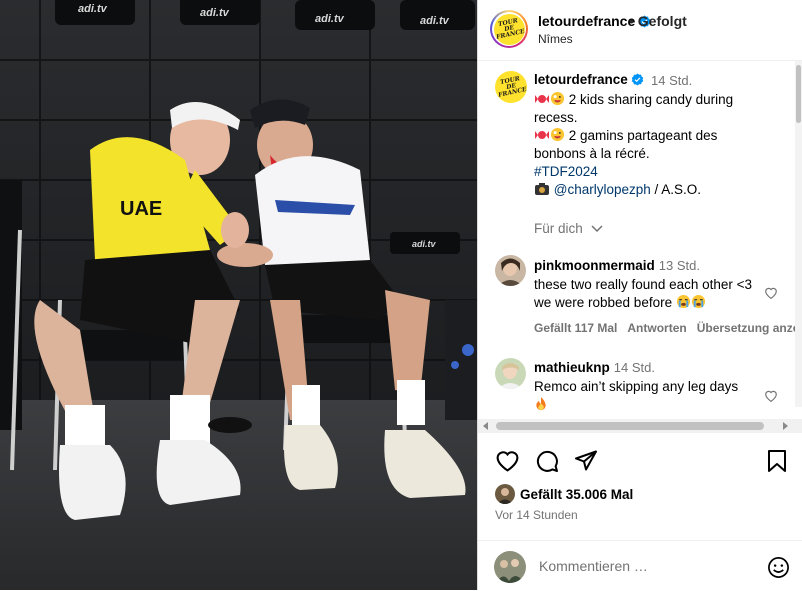 This screenshot has width=802, height=591. Describe the element at coordinates (676, 189) in the screenshot. I see `caption-credit-suffix: / A.S.O.` at that location.